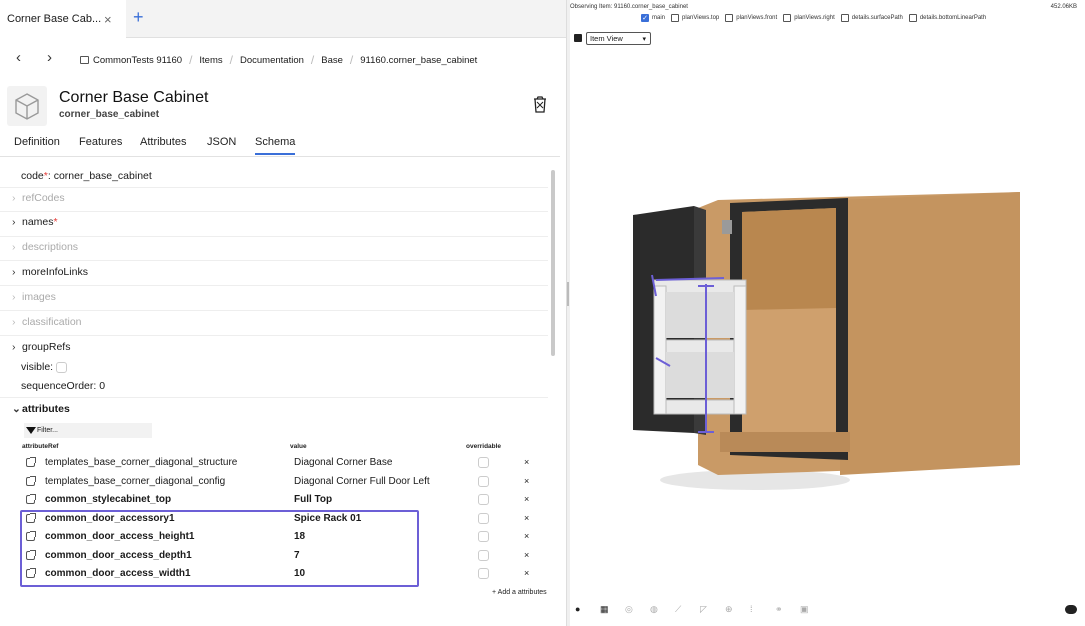 This screenshot has width=1085, height=626. What do you see at coordinates (679, 609) in the screenshot?
I see `brush-icon: ⟋` at bounding box center [679, 609].